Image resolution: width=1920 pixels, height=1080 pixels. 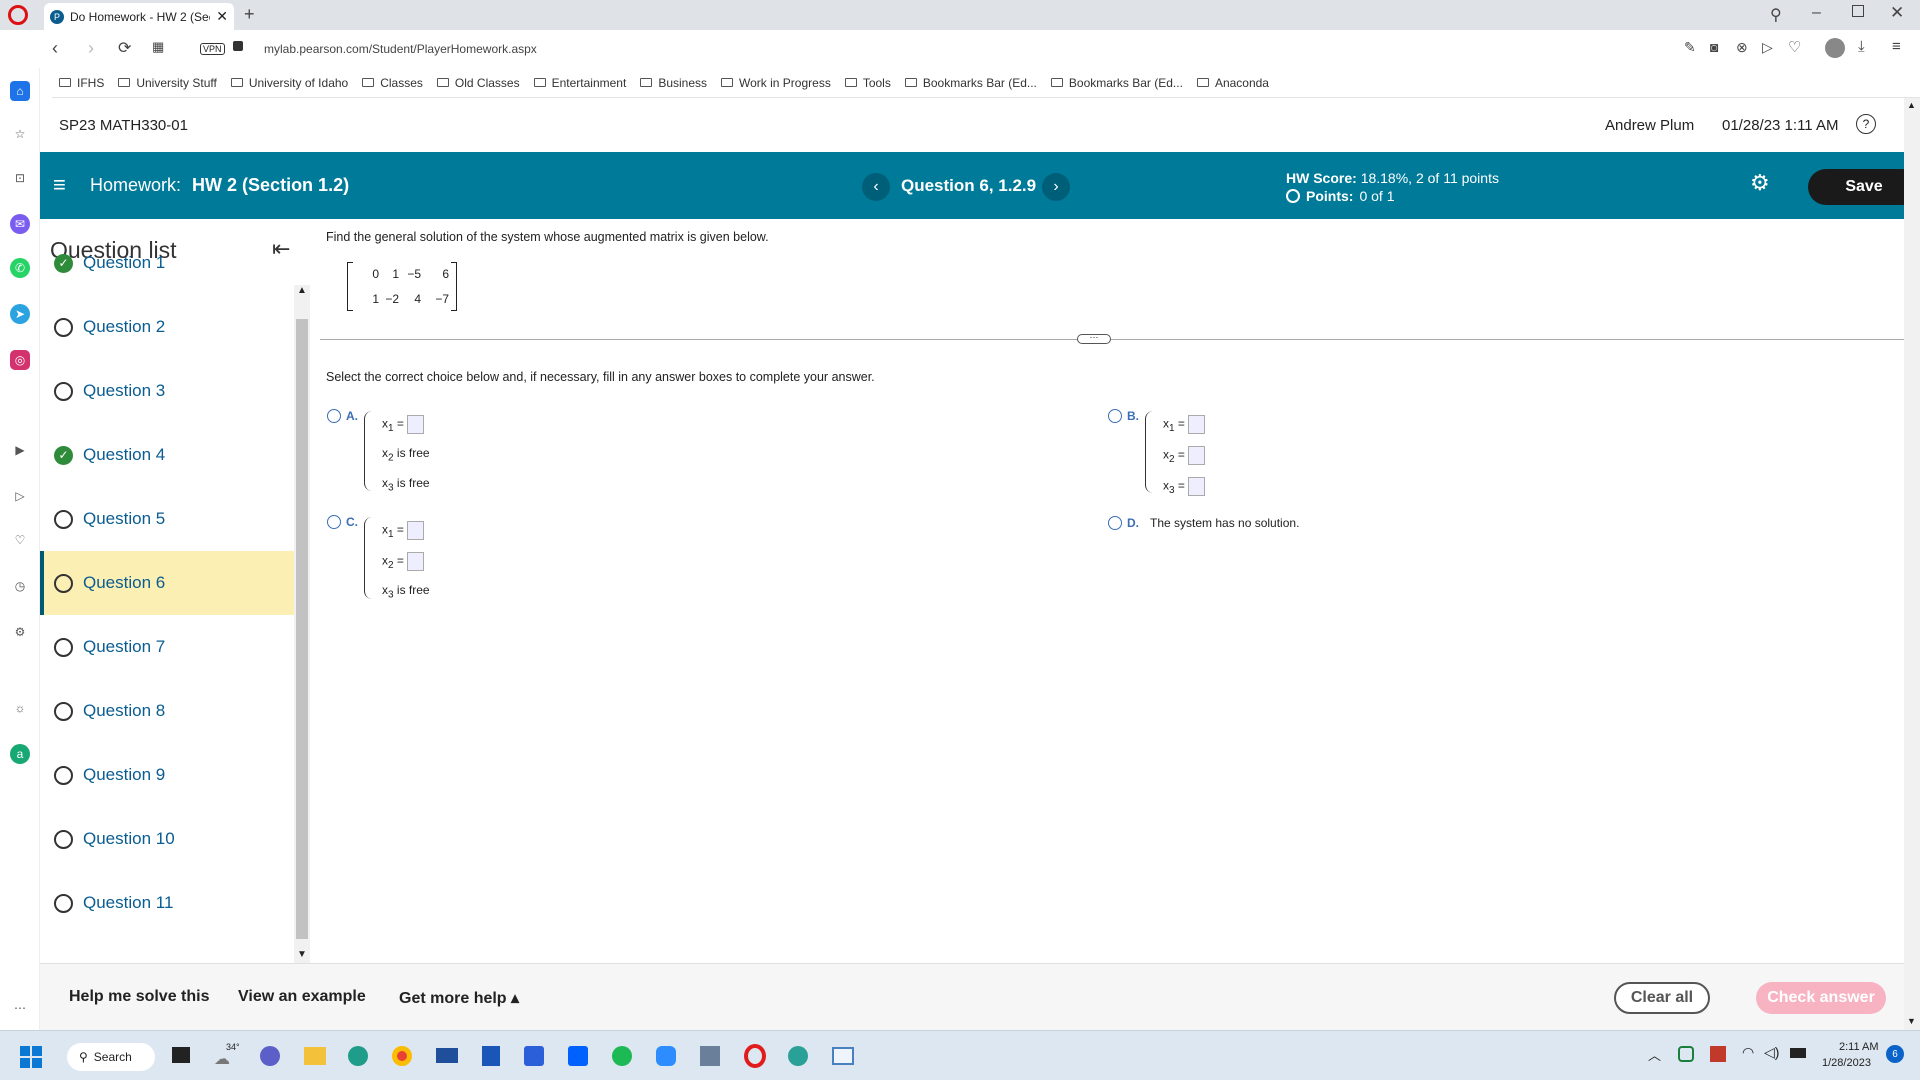 I want to click on notification-badge: 6, so click(x=1895, y=1054).